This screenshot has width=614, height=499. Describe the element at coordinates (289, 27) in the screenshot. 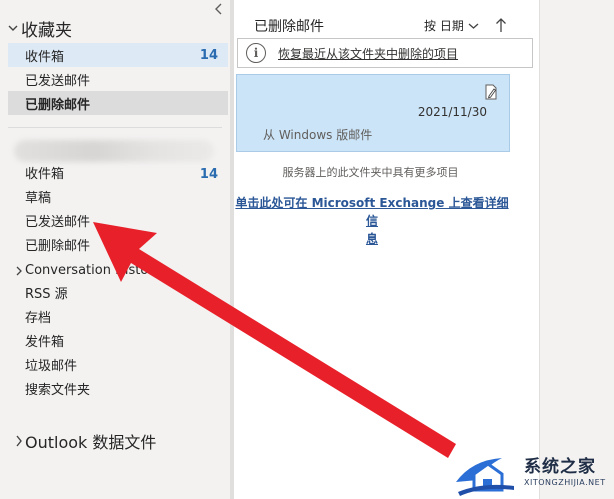

I see `list-title: 已删除邮件` at that location.